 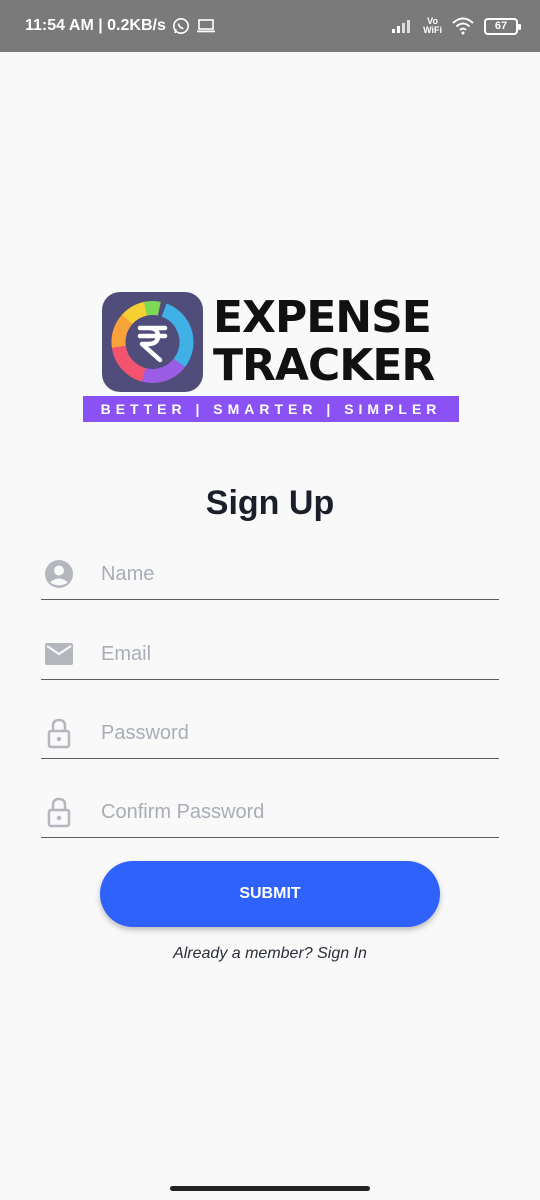 What do you see at coordinates (206, 26) in the screenshot?
I see `laptop-icon` at bounding box center [206, 26].